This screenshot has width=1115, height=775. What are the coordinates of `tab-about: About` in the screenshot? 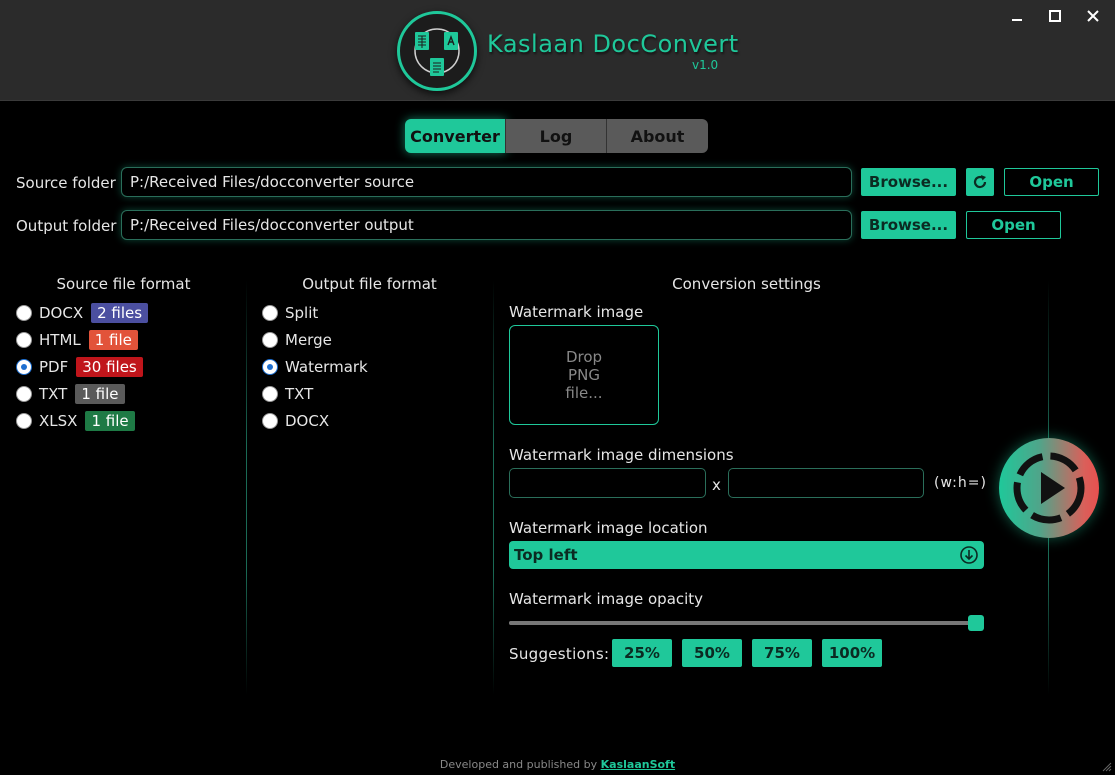 It's located at (657, 136).